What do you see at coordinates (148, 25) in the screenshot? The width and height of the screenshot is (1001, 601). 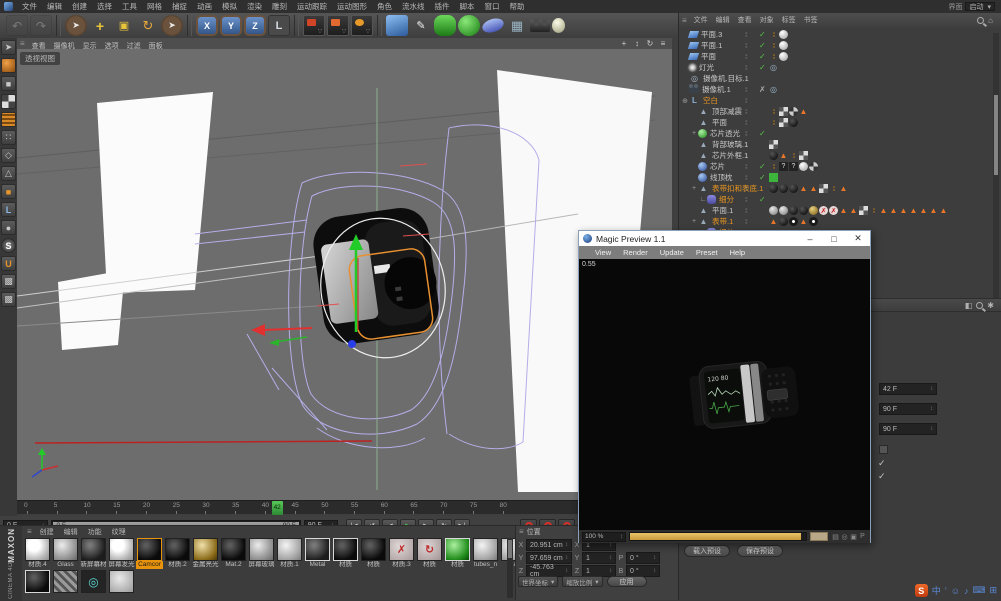 I see `rotate-icon: ↻` at bounding box center [148, 25].